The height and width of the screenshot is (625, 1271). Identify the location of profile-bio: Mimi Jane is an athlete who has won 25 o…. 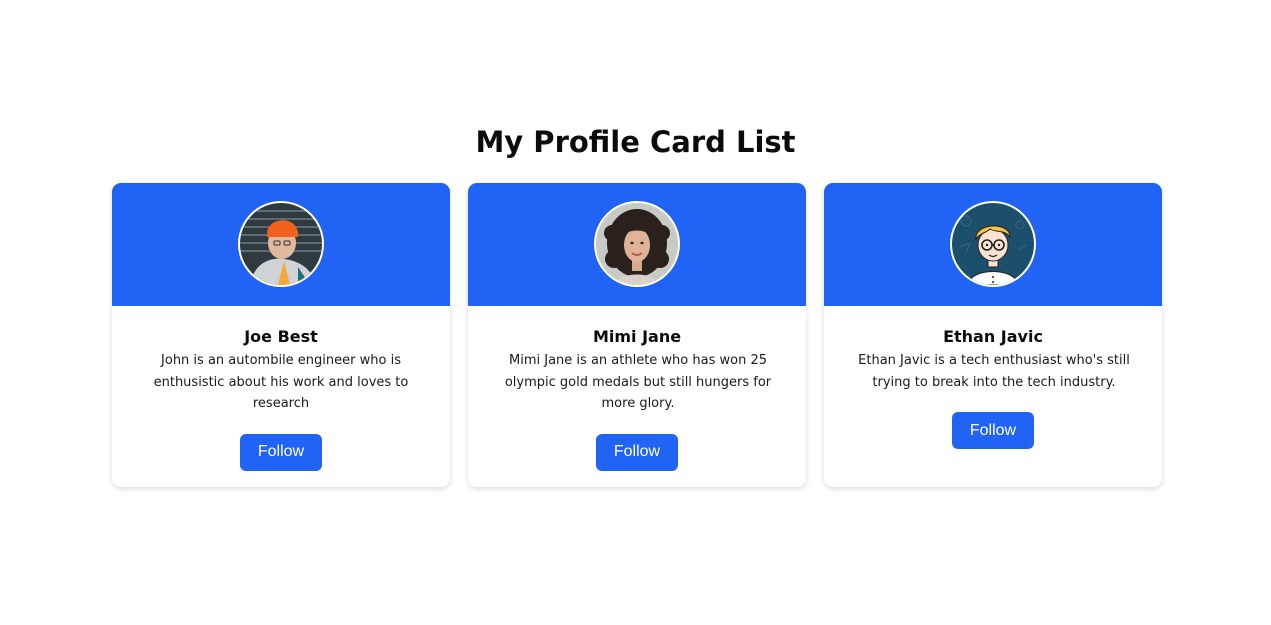
(638, 382).